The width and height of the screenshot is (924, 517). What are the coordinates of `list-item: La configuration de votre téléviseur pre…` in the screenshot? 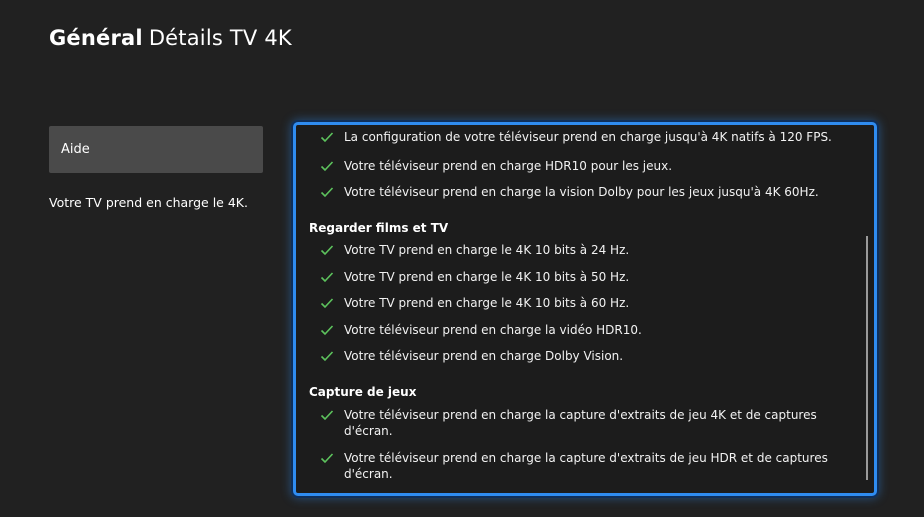 It's located at (580, 137).